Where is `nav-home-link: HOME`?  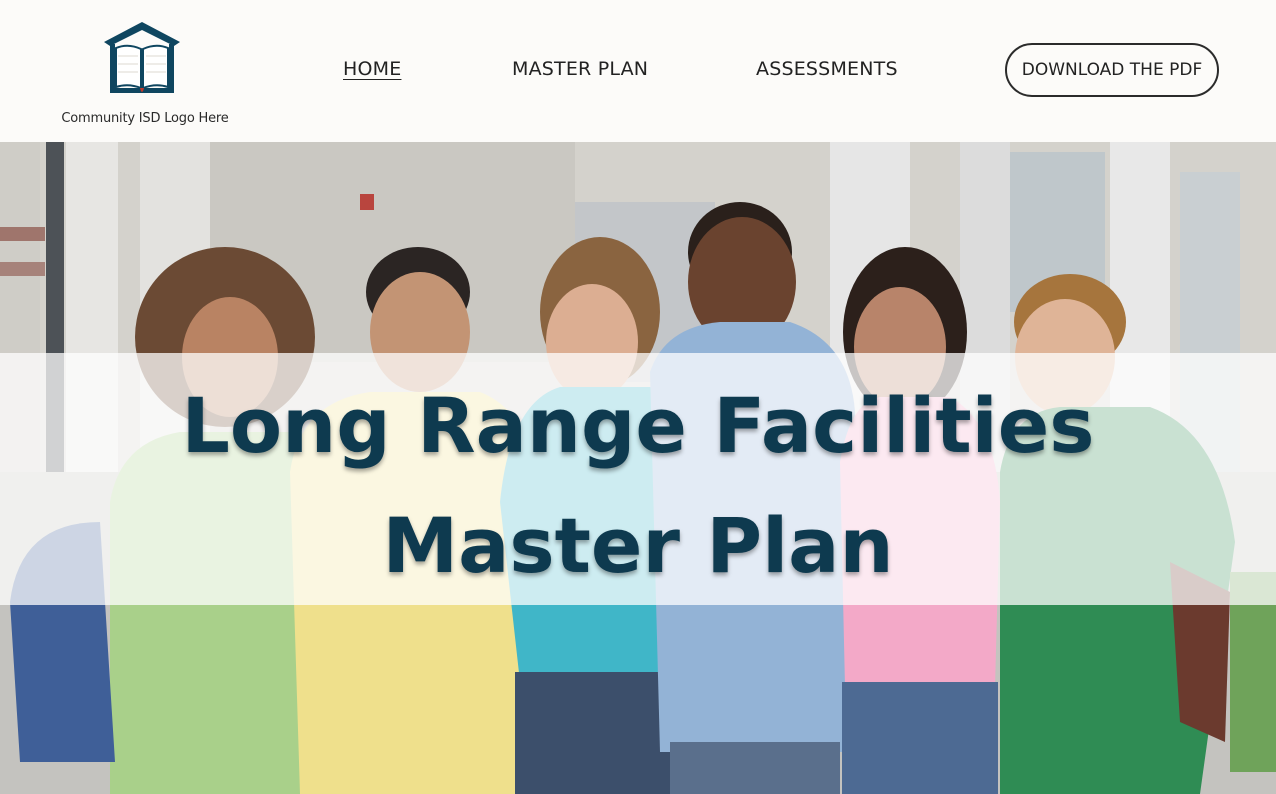 nav-home-link: HOME is located at coordinates (372, 69).